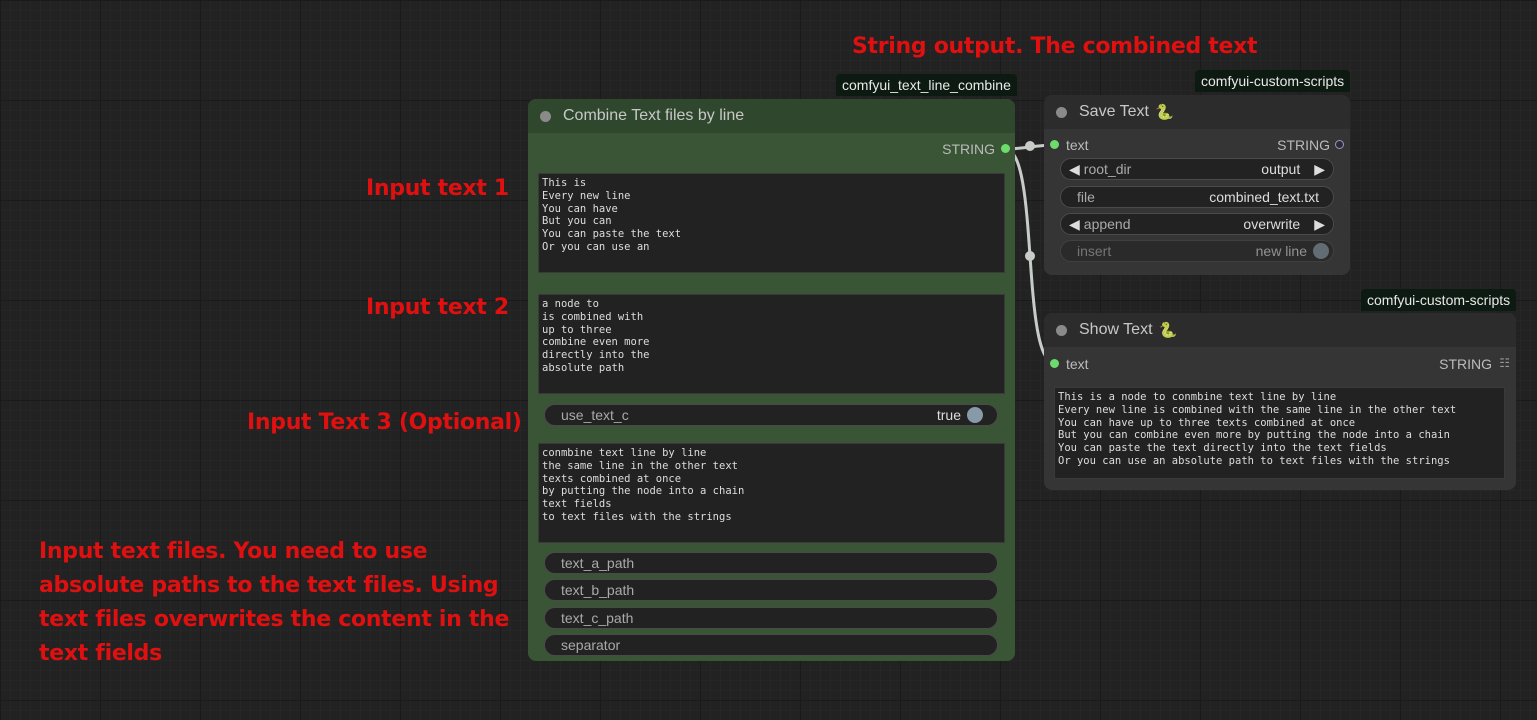 This screenshot has height=720, width=1537. Describe the element at coordinates (1005, 148) in the screenshot. I see `output-string-slot` at that location.